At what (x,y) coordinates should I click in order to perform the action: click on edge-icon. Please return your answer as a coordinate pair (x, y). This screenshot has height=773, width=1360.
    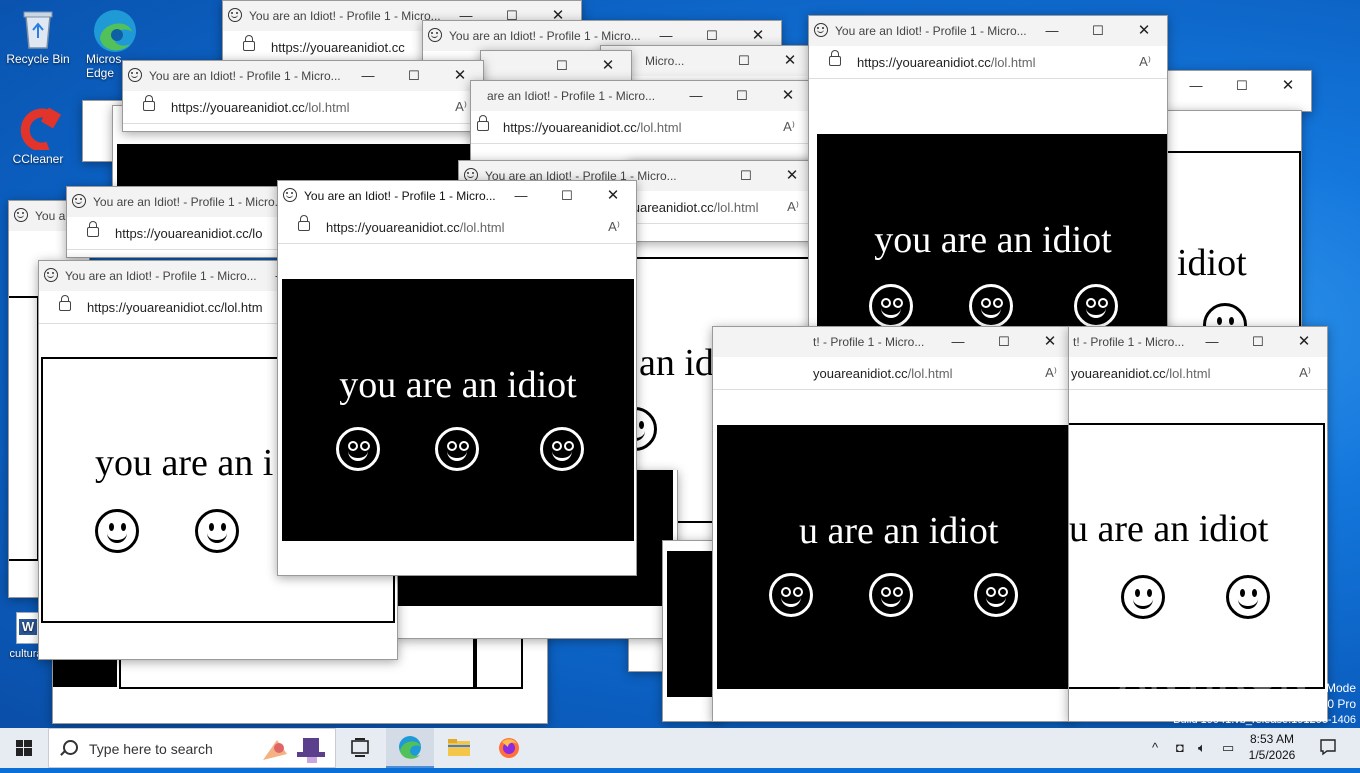
    Looking at the image, I should click on (114, 30).